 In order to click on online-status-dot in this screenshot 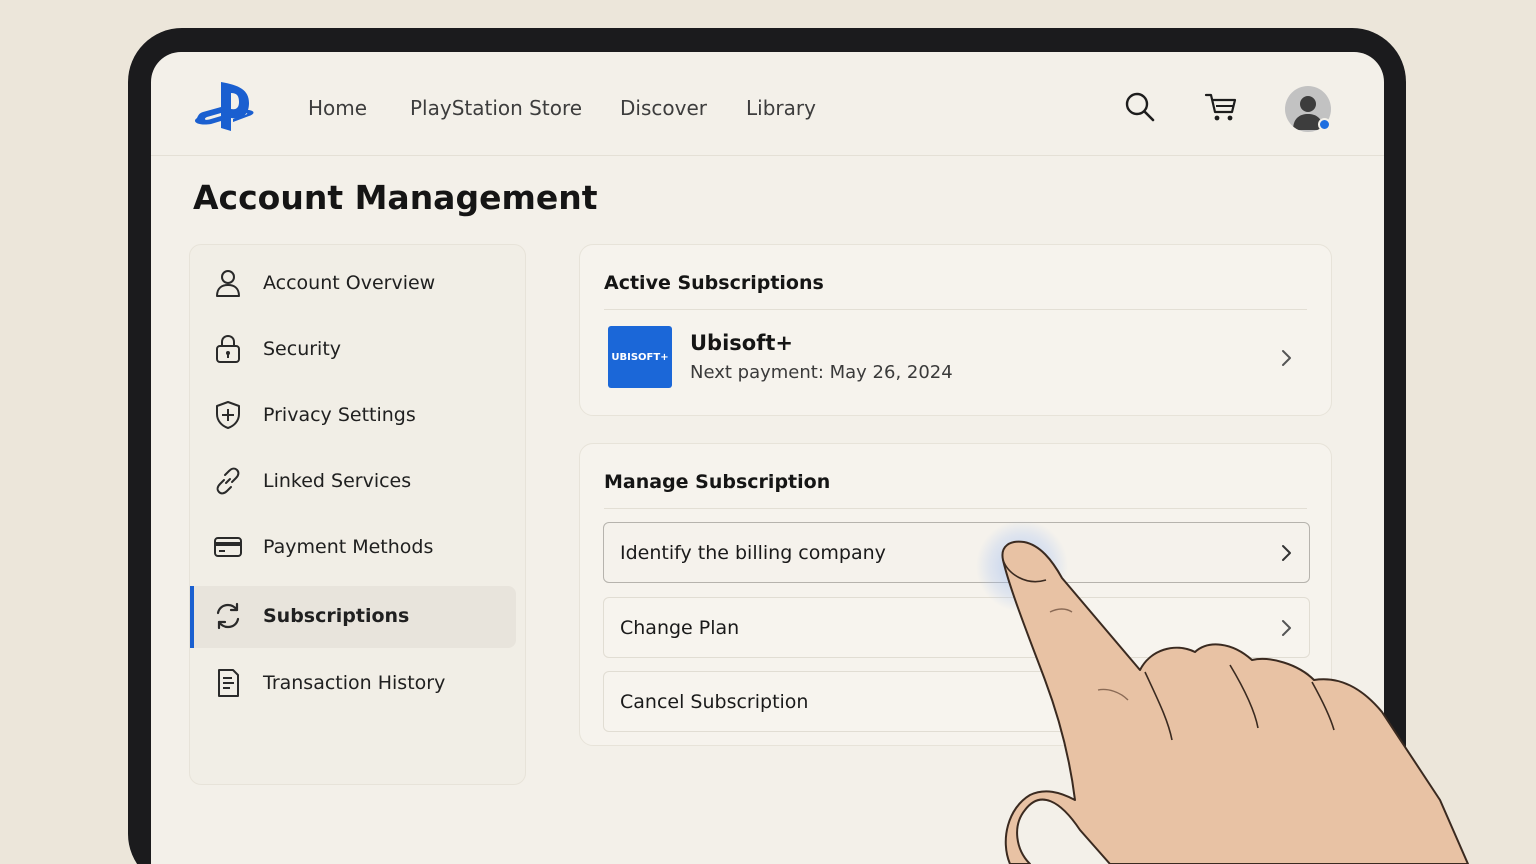, I will do `click(1324, 124)`.